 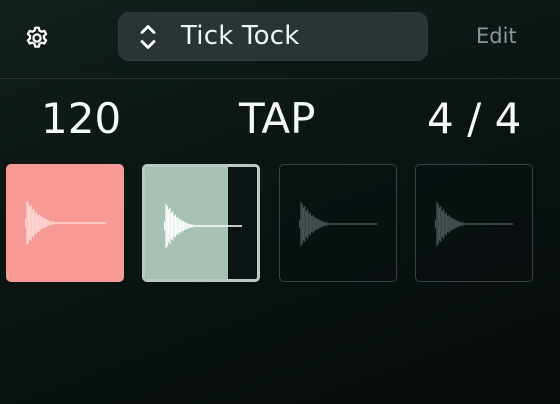 I want to click on tap-tempo-button: TAP, so click(x=277, y=119).